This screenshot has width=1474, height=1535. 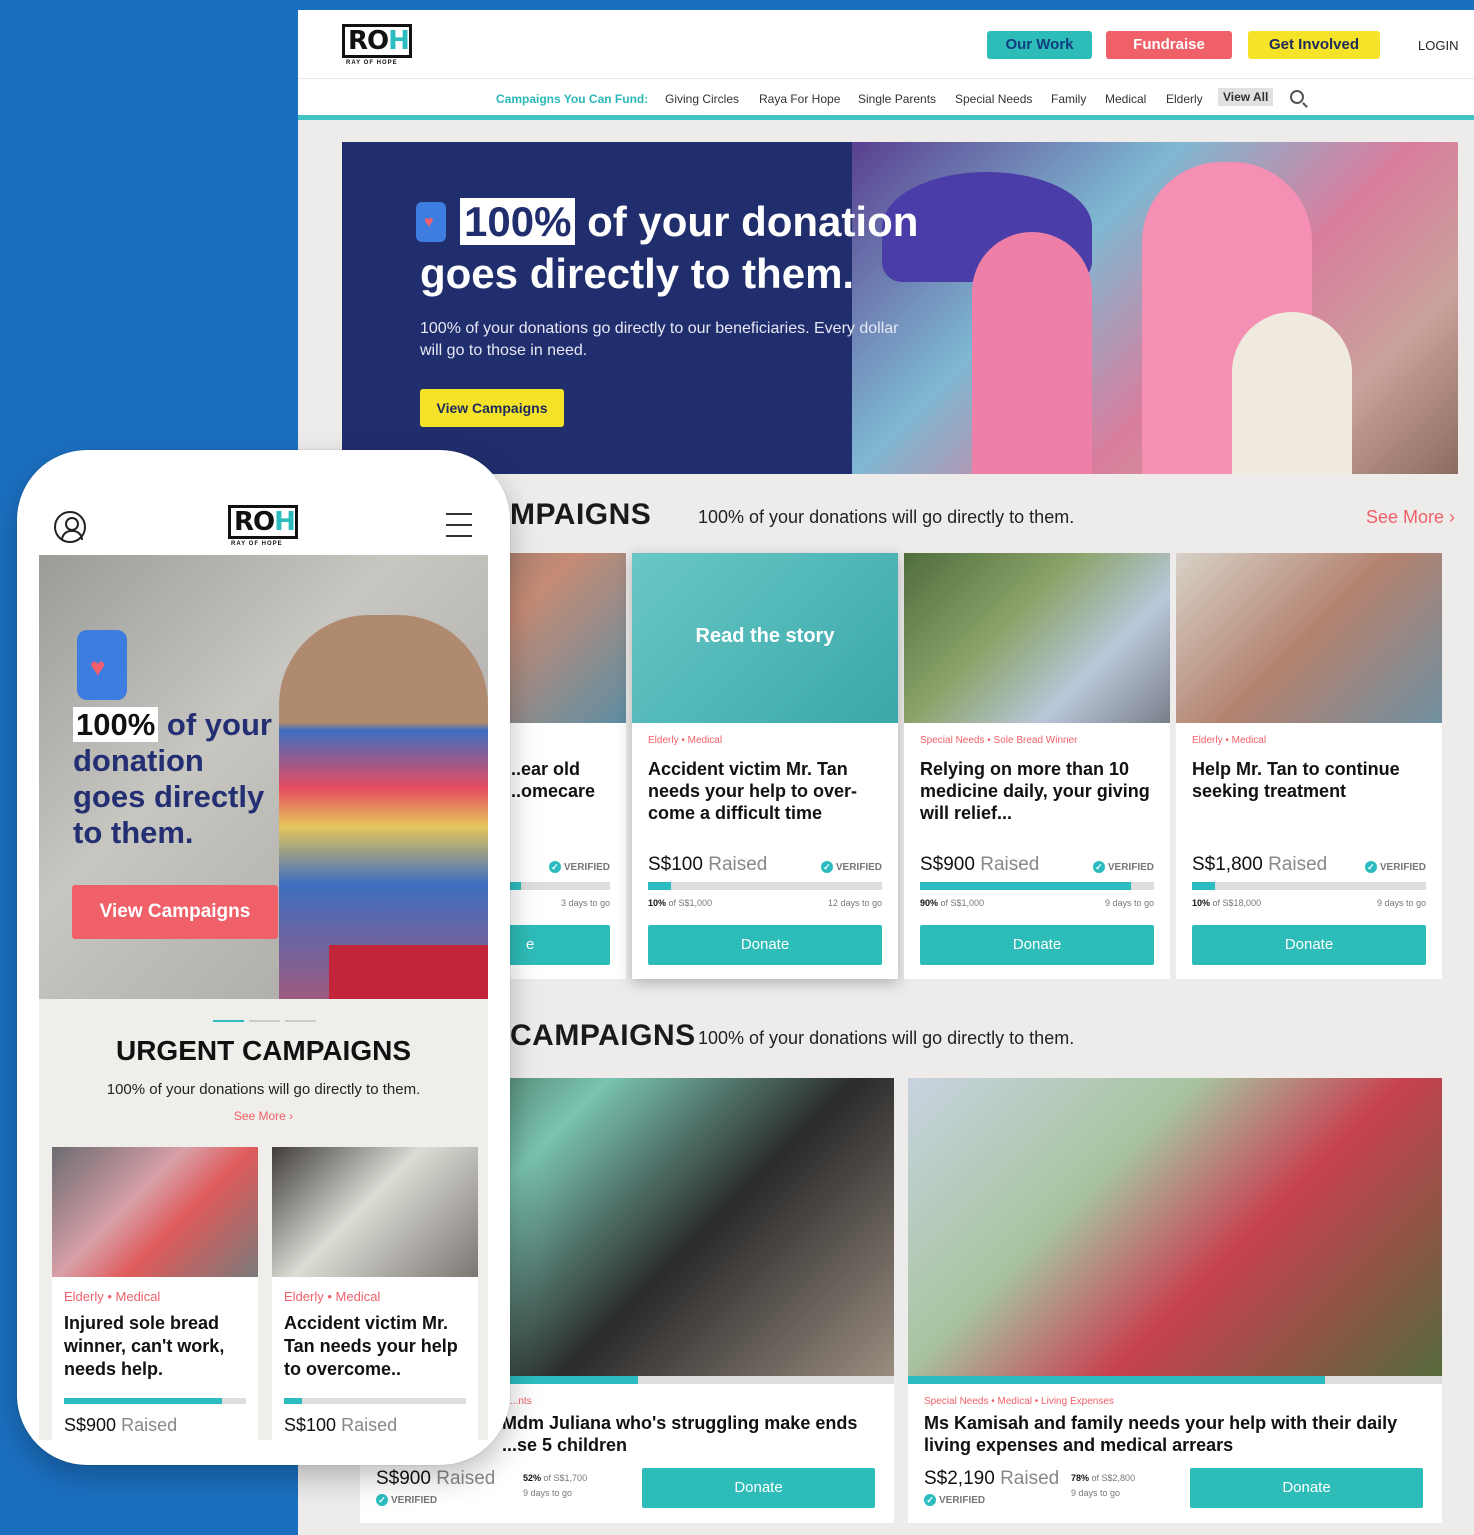 What do you see at coordinates (854, 903) in the screenshot?
I see `days-left: 12 days to go` at bounding box center [854, 903].